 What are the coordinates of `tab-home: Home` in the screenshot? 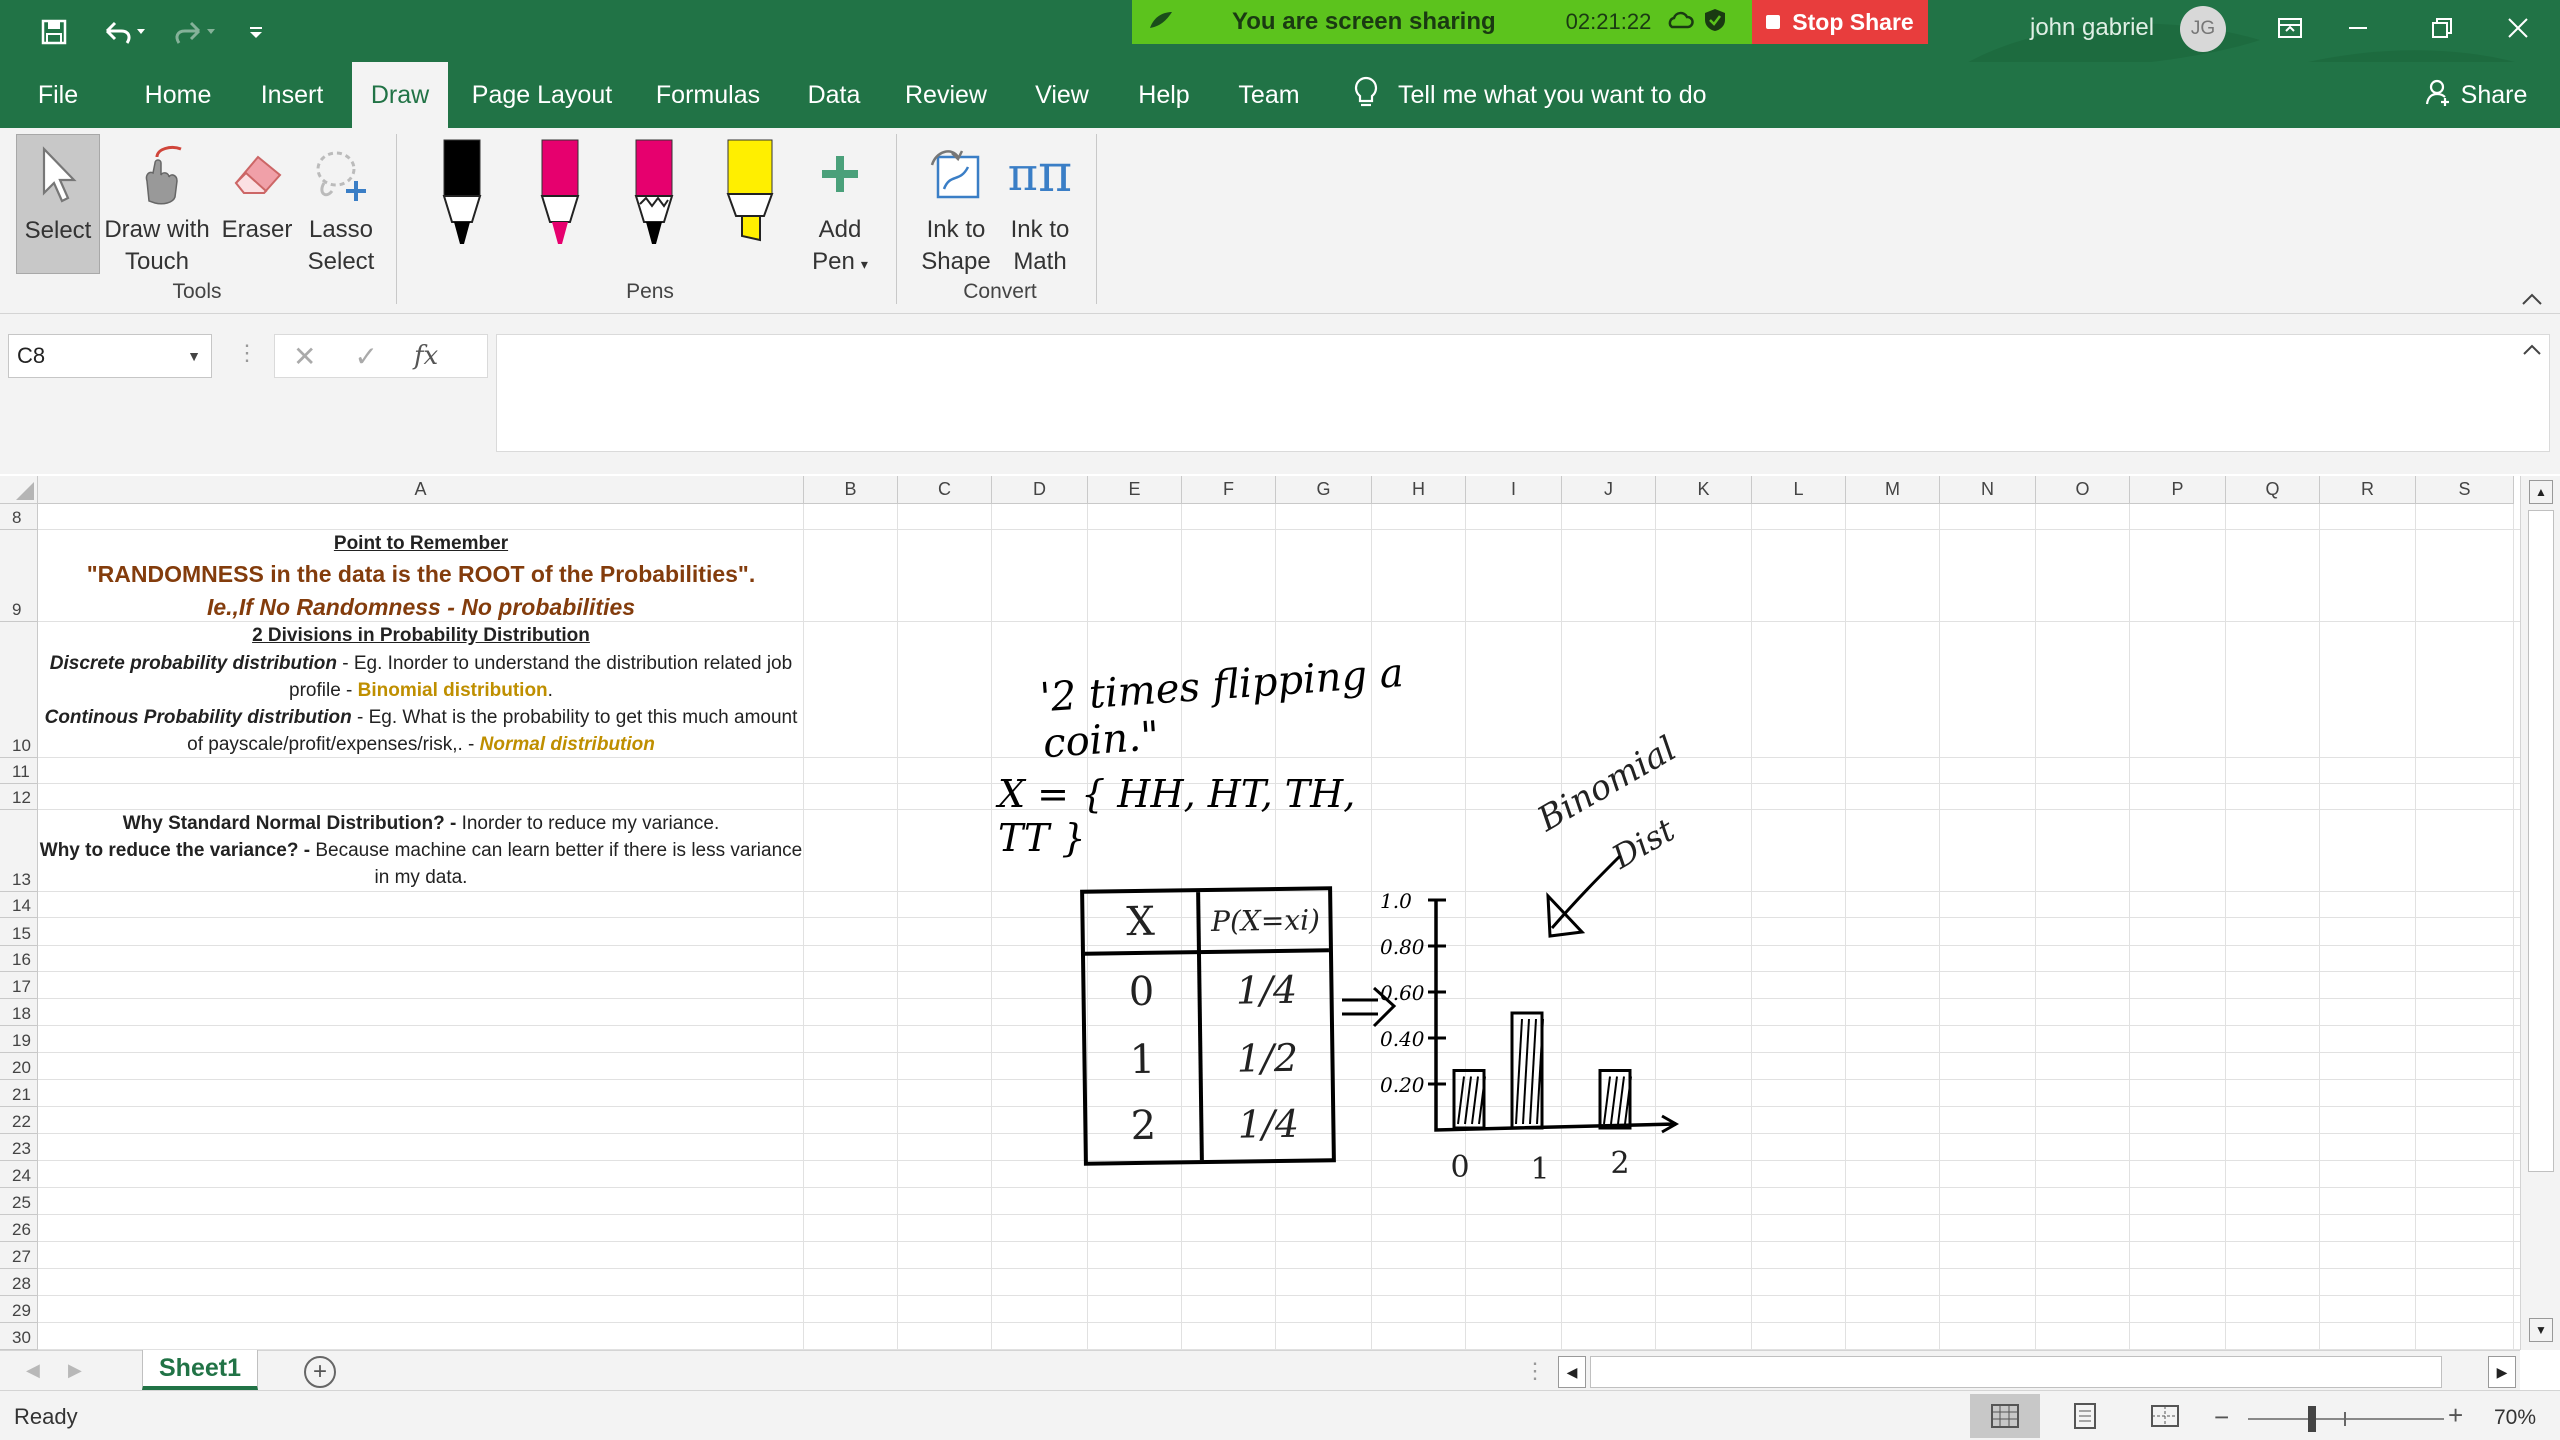 It's located at (178, 95).